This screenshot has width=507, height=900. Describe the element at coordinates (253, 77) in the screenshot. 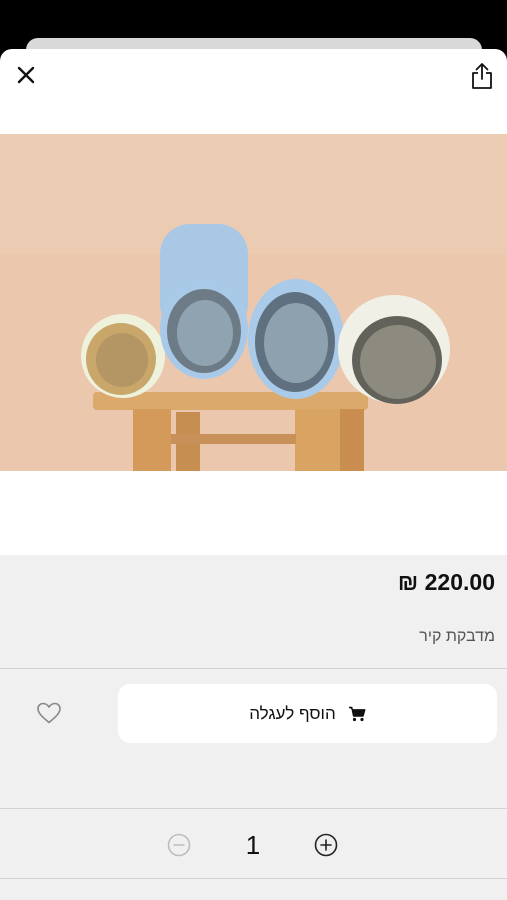

I see `top-bar` at that location.